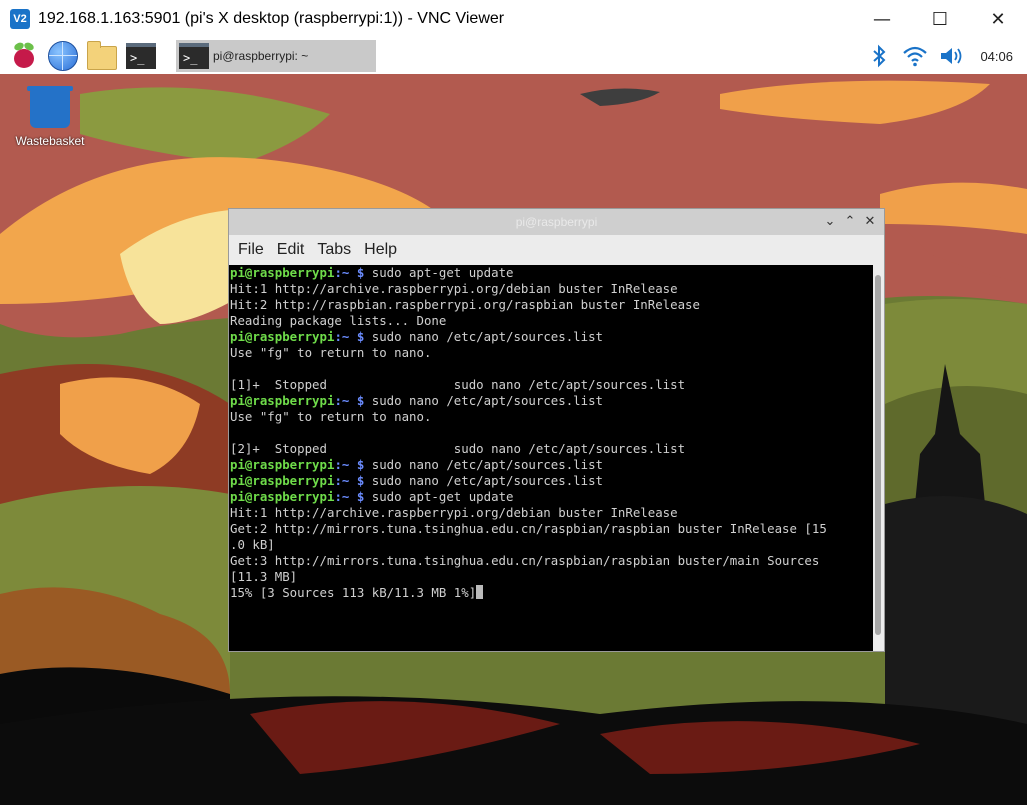 Image resolution: width=1027 pixels, height=805 pixels. I want to click on wastebasket-icon, so click(50, 107).